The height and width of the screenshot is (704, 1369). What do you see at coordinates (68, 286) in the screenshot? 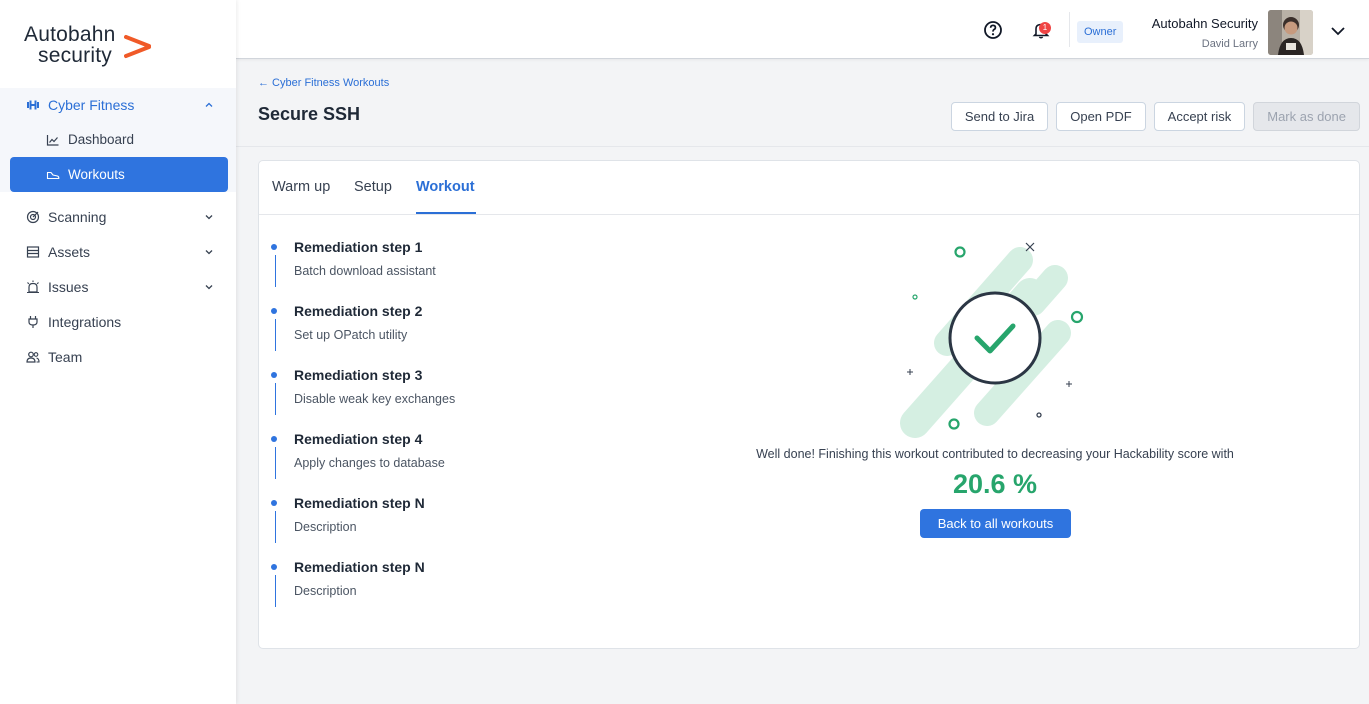
I see `sidebar-item-label: Issues` at bounding box center [68, 286].